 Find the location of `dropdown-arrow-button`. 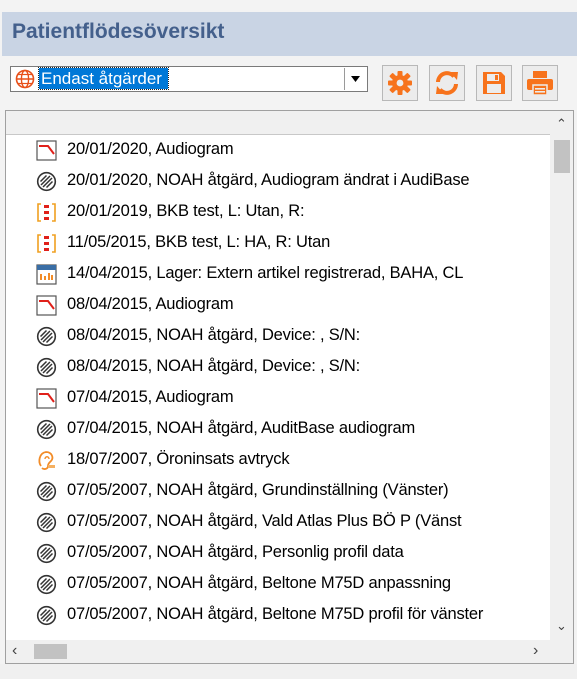

dropdown-arrow-button is located at coordinates (355, 79).